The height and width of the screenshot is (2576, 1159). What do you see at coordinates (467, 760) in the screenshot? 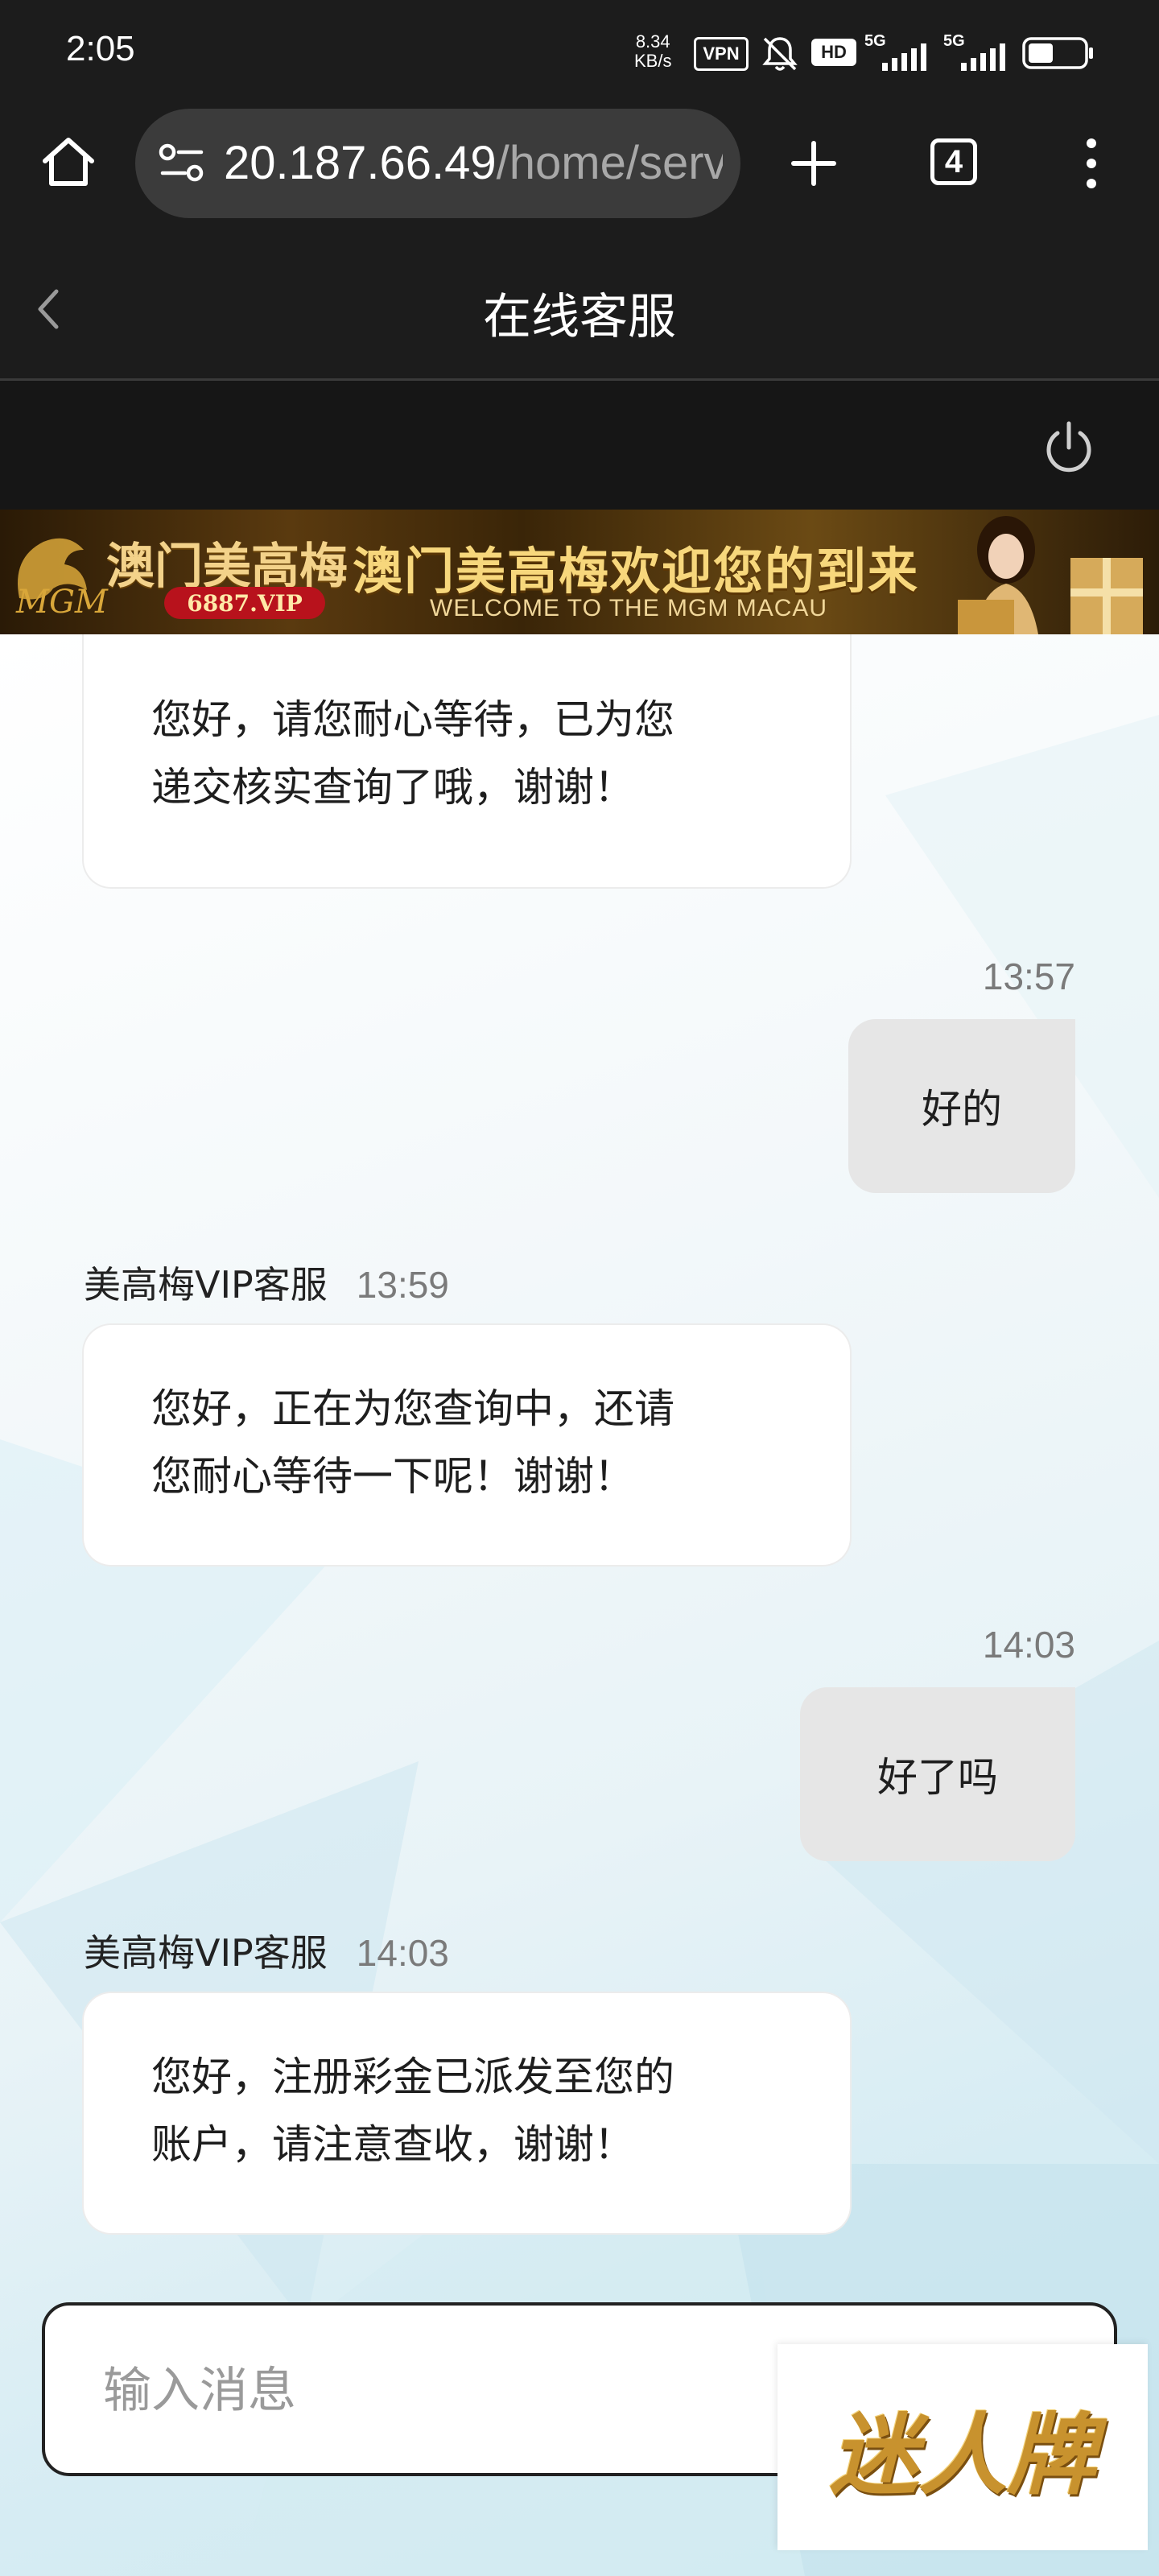
I see `incoming-message-bubble: 您好，请您耐心等待，已为您 递交核实查询了哦，谢谢！` at bounding box center [467, 760].